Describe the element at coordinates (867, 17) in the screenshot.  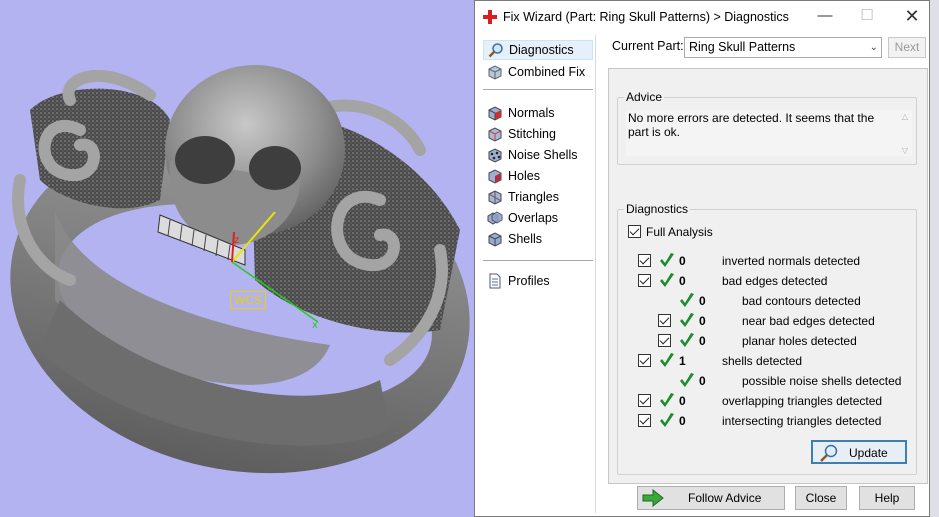
I see `maximize-button: ☐` at that location.